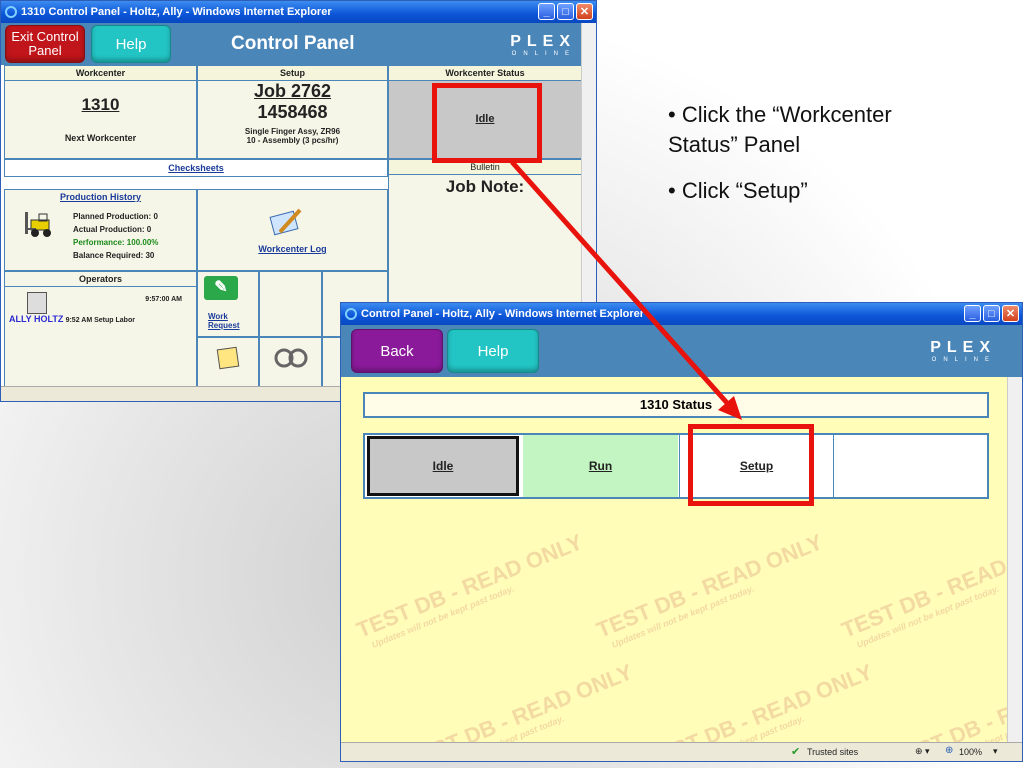 The width and height of the screenshot is (1024, 768). What do you see at coordinates (292, 140) in the screenshot?
I see `operation-description: 10 - Assembly (3 pcs/hr)` at bounding box center [292, 140].